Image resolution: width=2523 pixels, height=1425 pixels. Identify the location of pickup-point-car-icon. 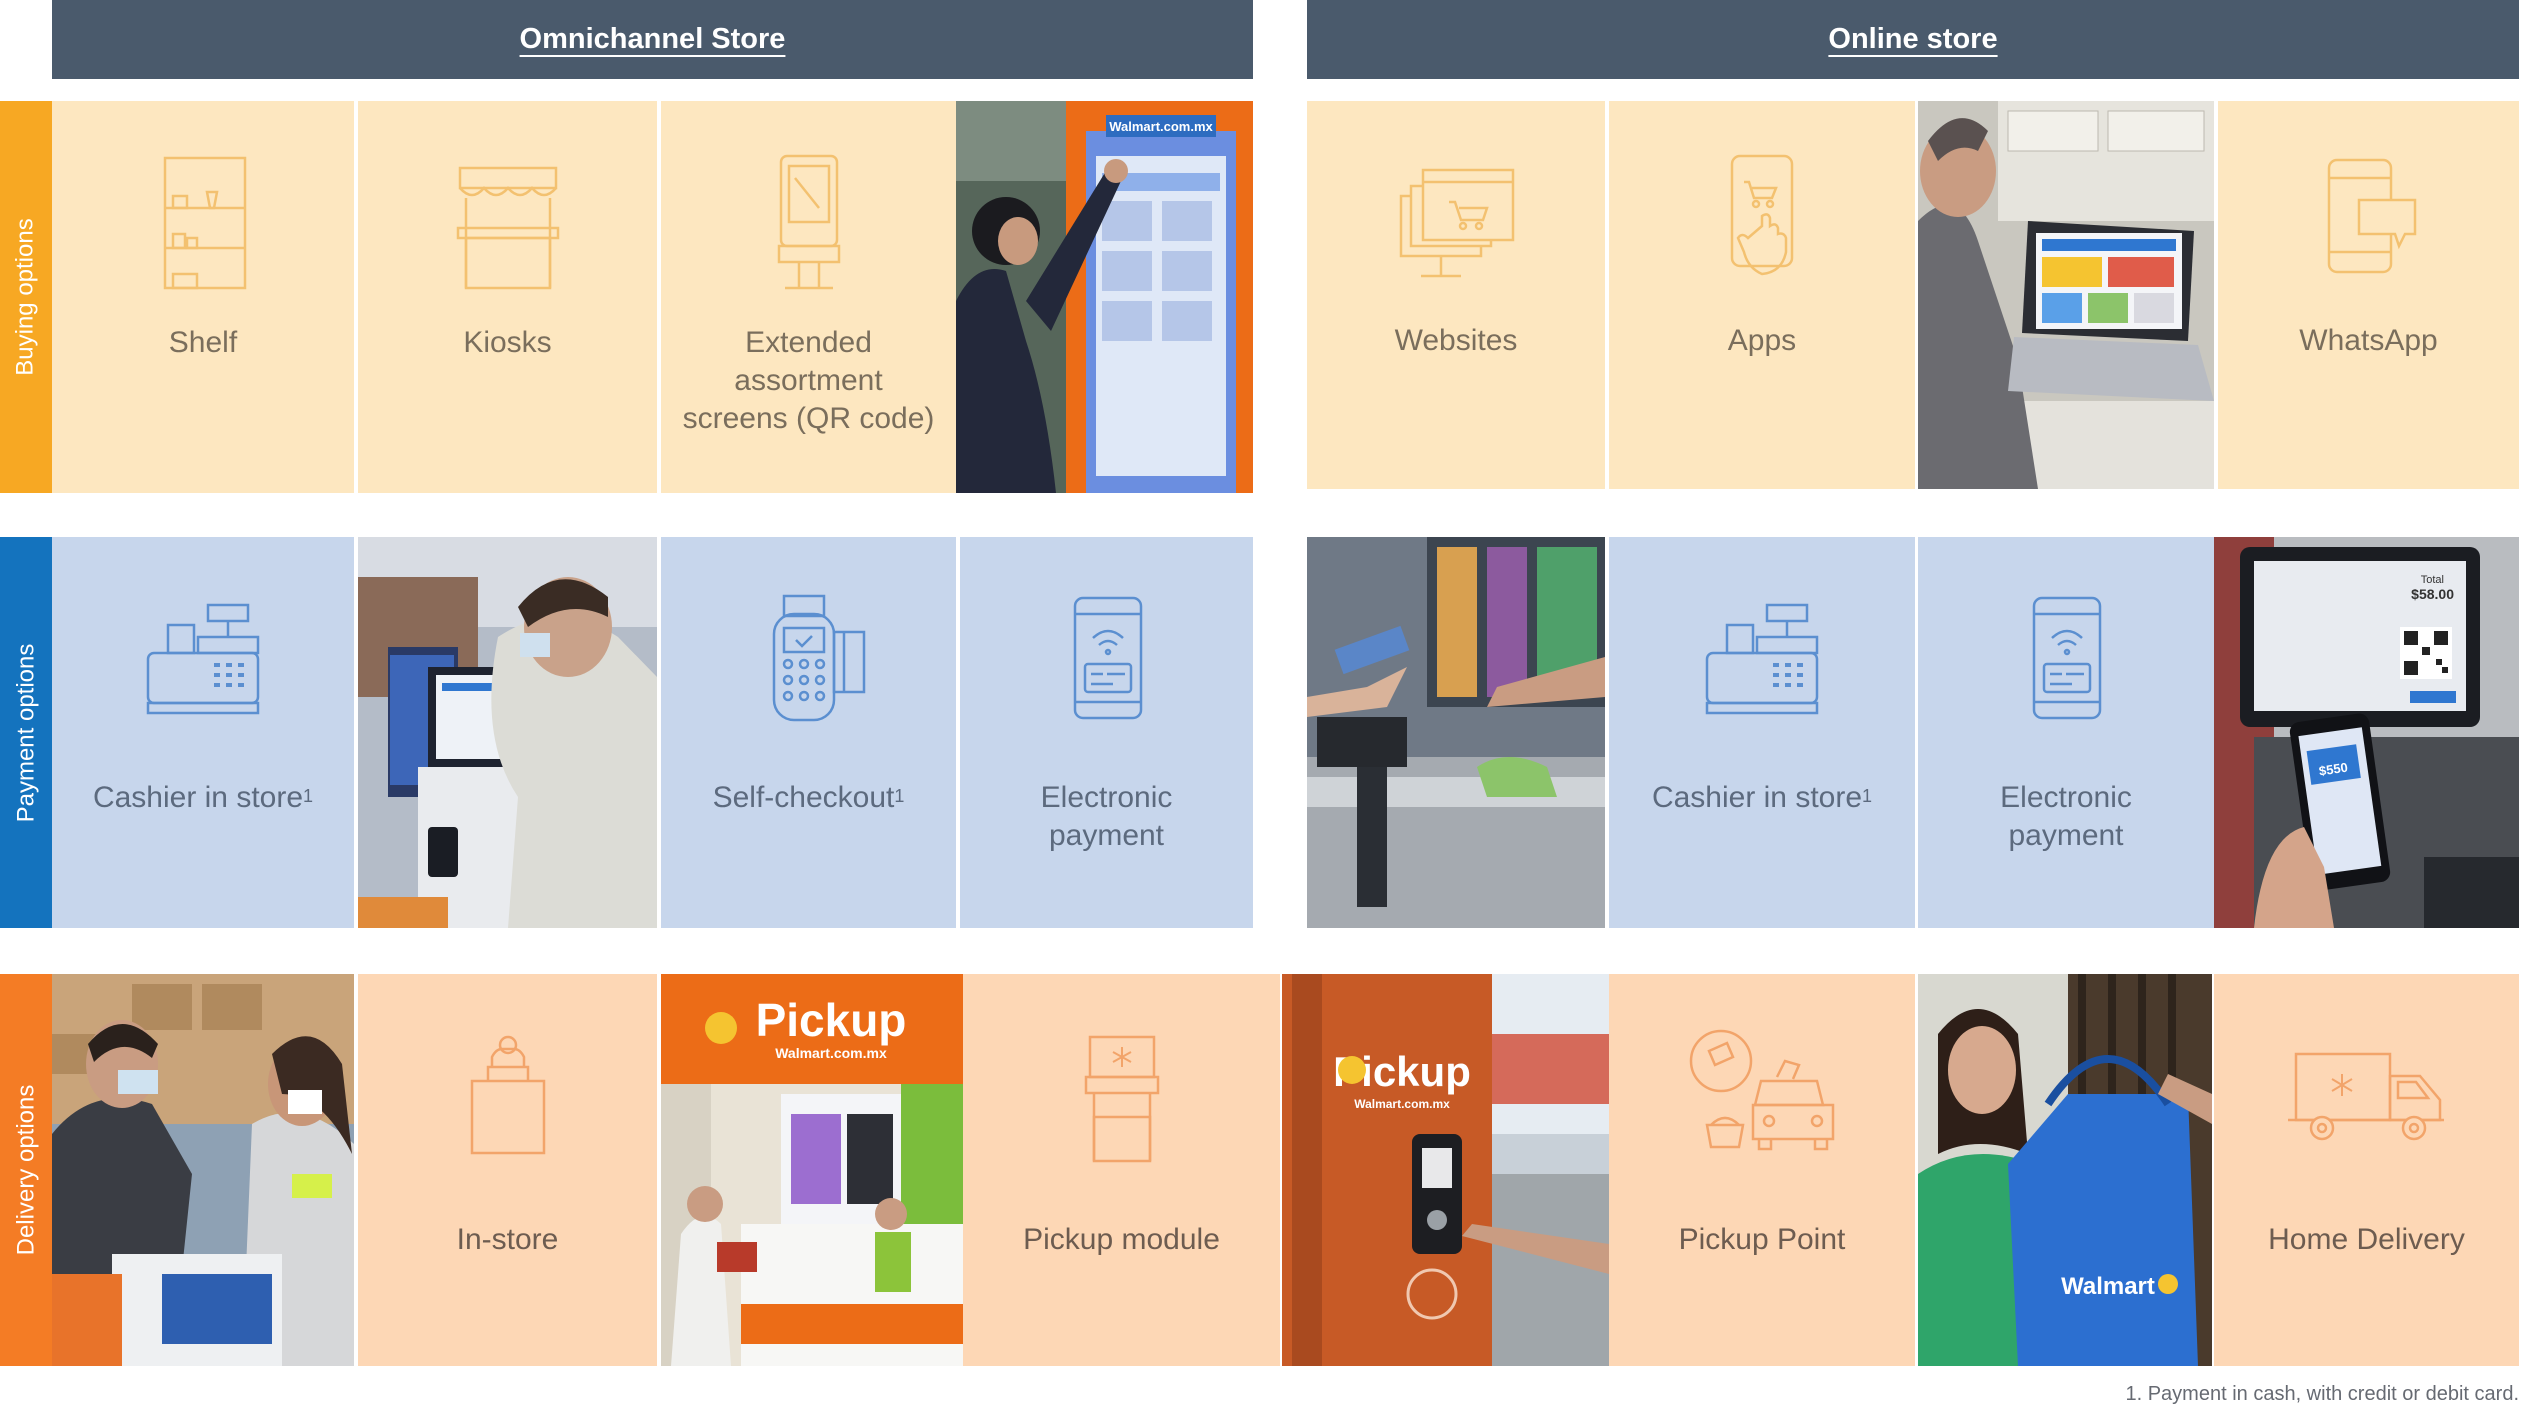
(1762, 1095).